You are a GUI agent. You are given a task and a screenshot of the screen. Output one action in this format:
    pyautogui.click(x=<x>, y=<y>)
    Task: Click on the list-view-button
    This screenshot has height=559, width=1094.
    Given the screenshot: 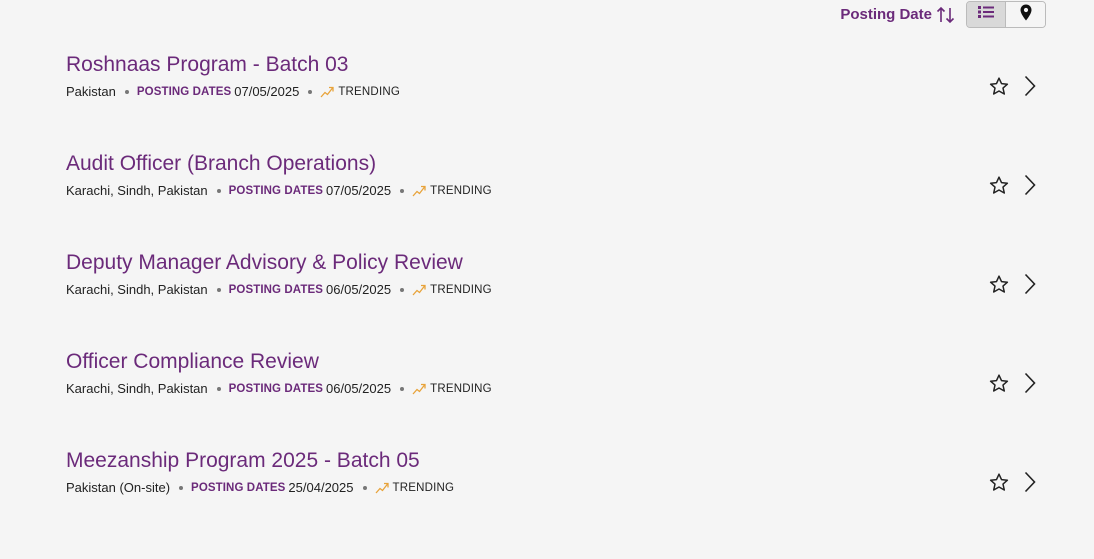 What is the action you would take?
    pyautogui.click(x=986, y=14)
    